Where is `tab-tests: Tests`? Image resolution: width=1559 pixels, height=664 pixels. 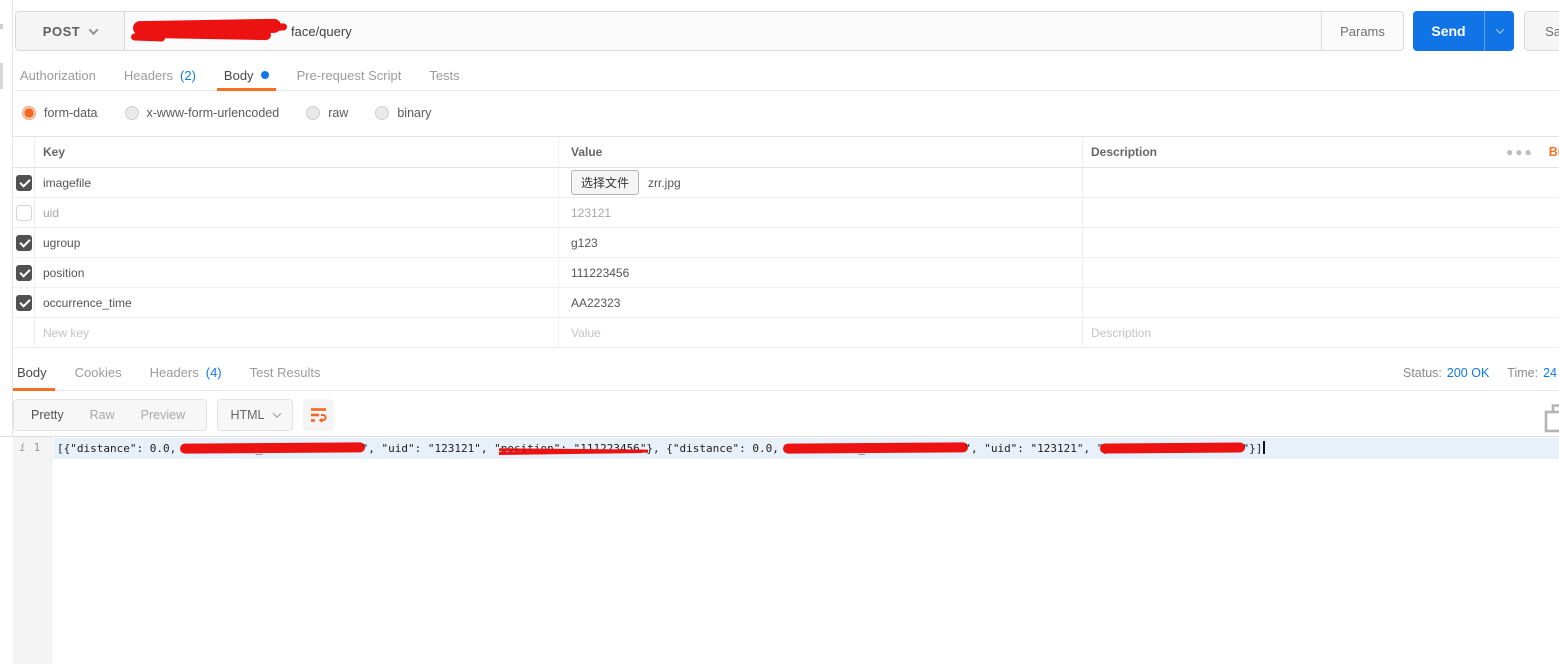 tab-tests: Tests is located at coordinates (444, 75).